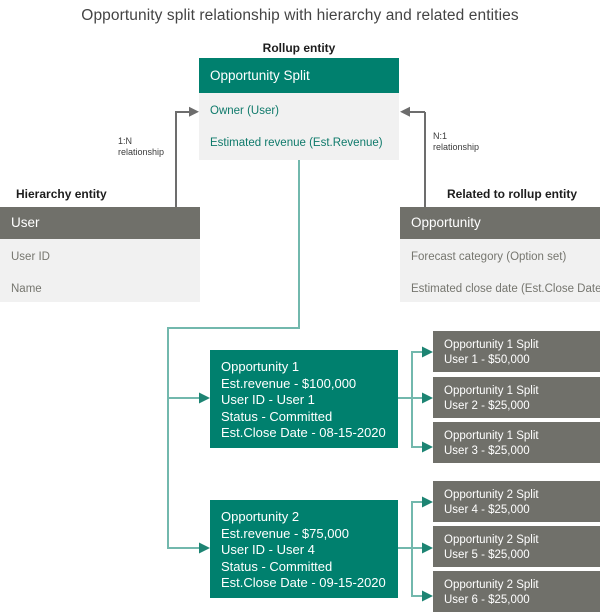  What do you see at coordinates (30, 257) in the screenshot?
I see `entity-field: User ID` at bounding box center [30, 257].